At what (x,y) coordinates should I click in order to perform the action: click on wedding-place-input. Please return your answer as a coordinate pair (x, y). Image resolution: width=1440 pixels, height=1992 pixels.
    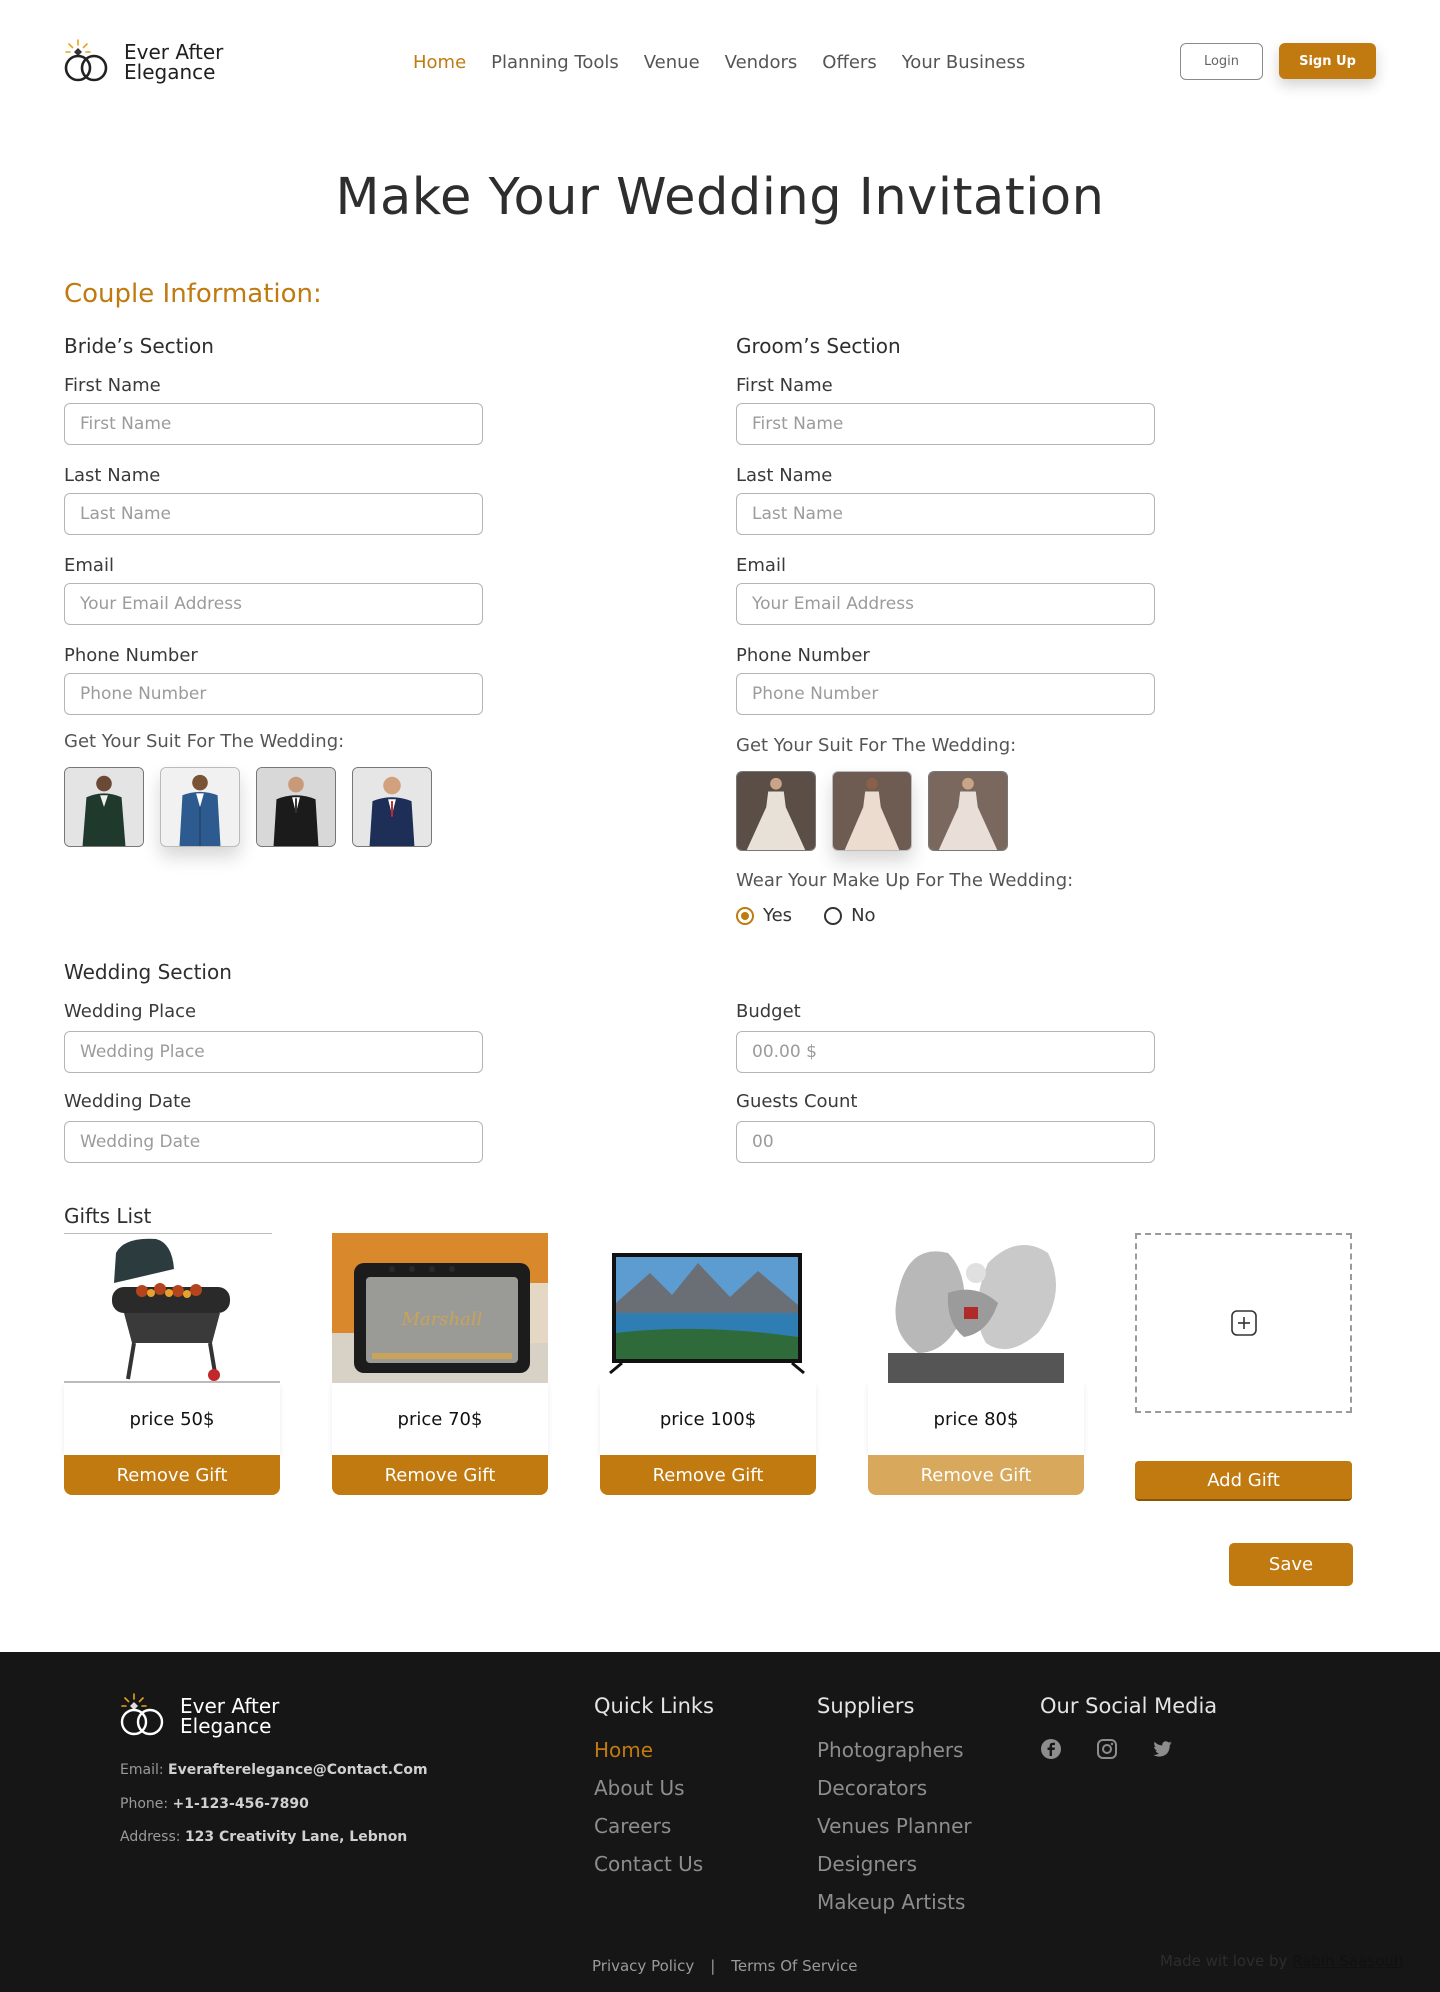
    Looking at the image, I should click on (273, 1052).